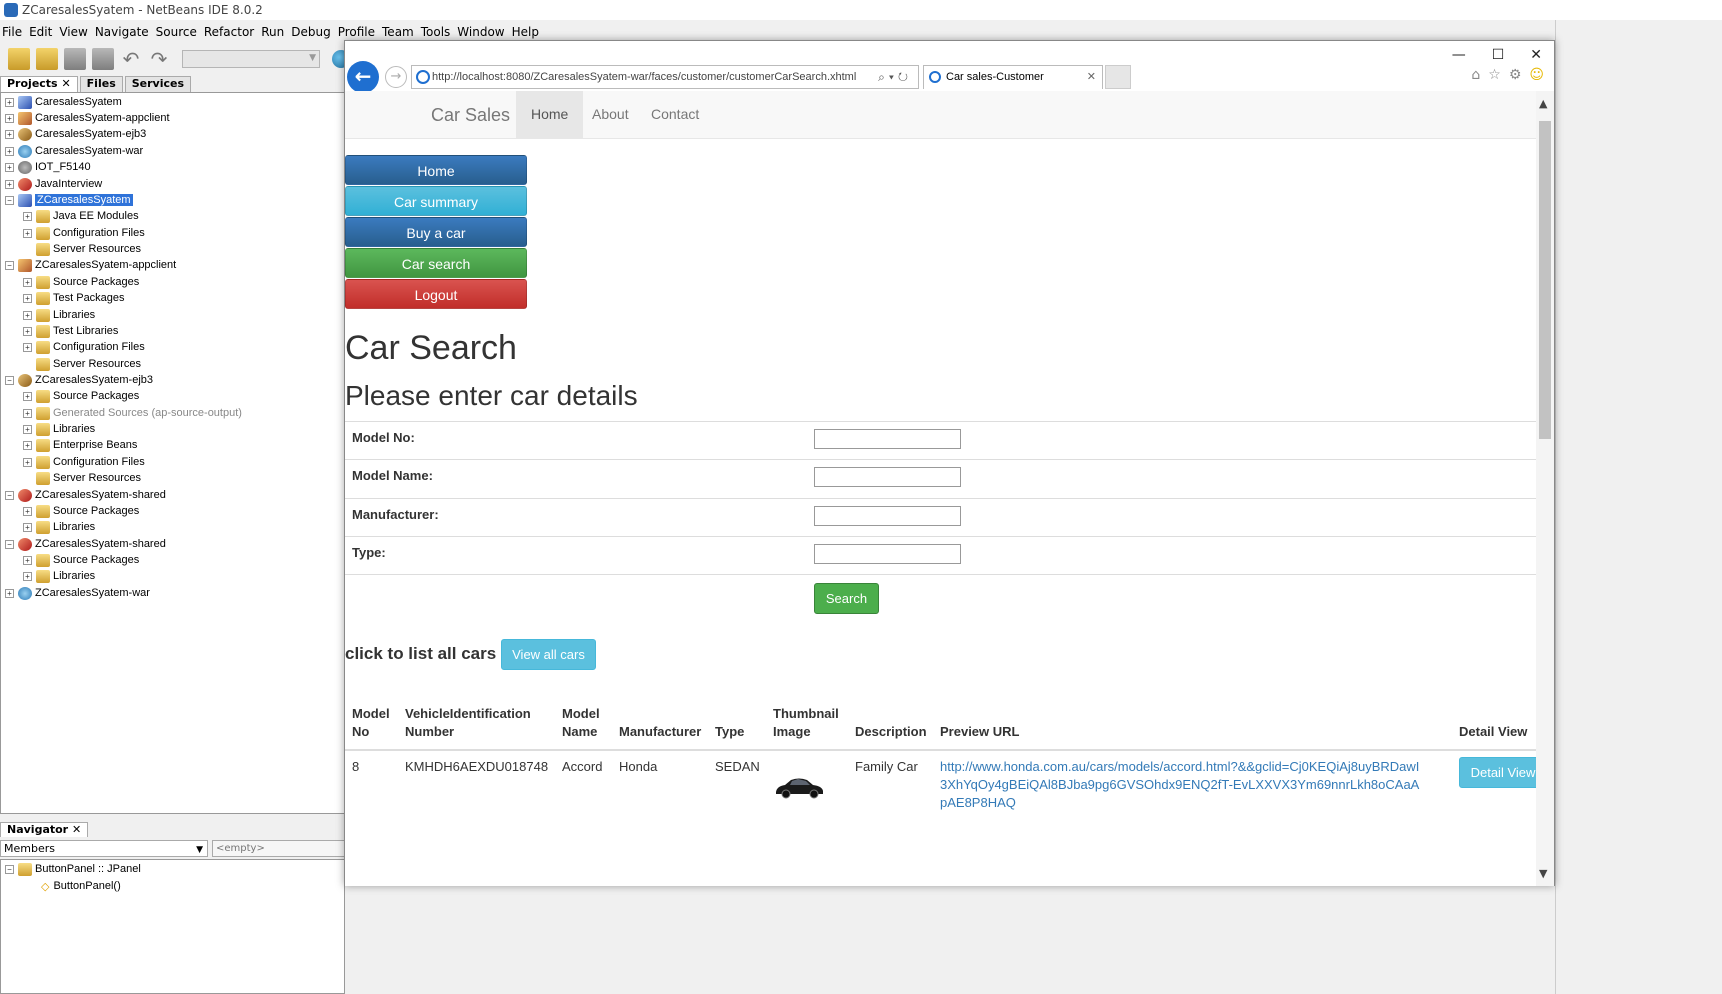  I want to click on home-icon: ⌂, so click(1475, 75).